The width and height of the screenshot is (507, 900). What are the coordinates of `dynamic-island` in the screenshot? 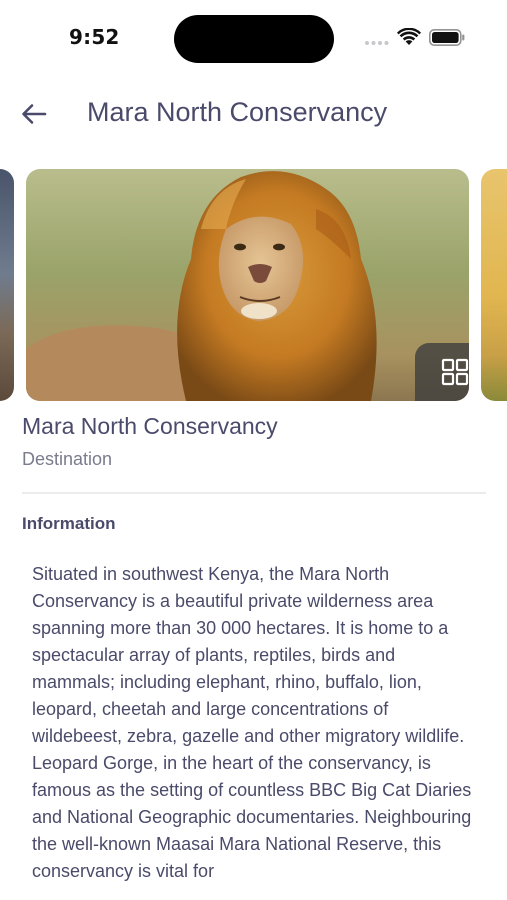 It's located at (254, 39).